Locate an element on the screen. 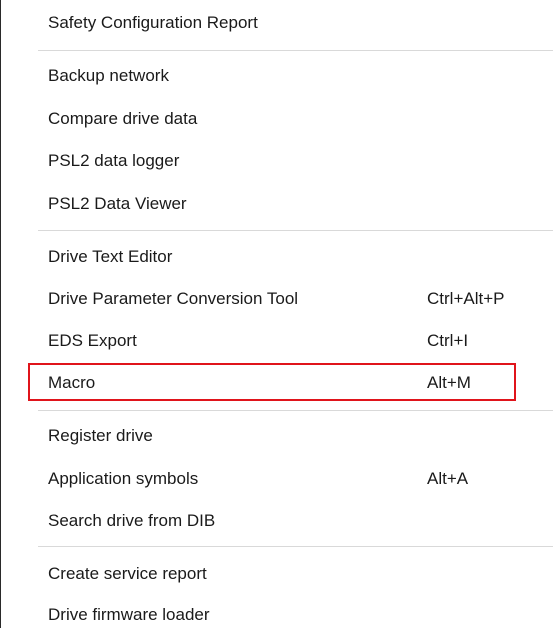  menu-item-search-drive-from-dib: Search drive from DIB is located at coordinates (300, 521).